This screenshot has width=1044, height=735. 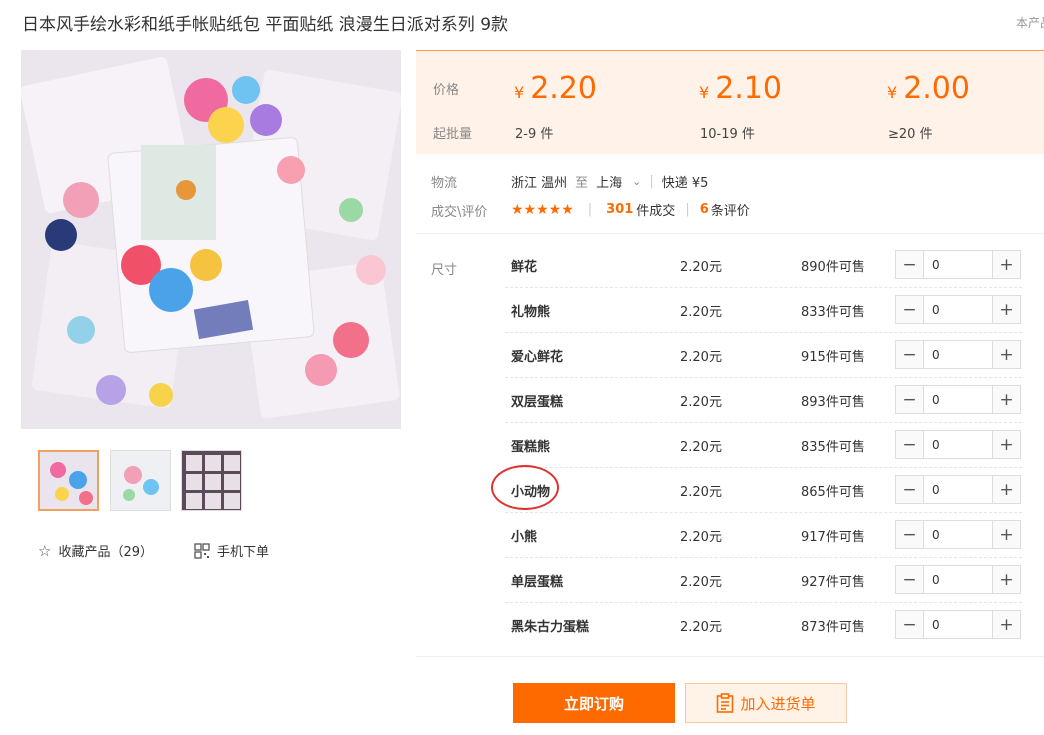 I want to click on sku-stock: 873件可售, so click(x=833, y=627).